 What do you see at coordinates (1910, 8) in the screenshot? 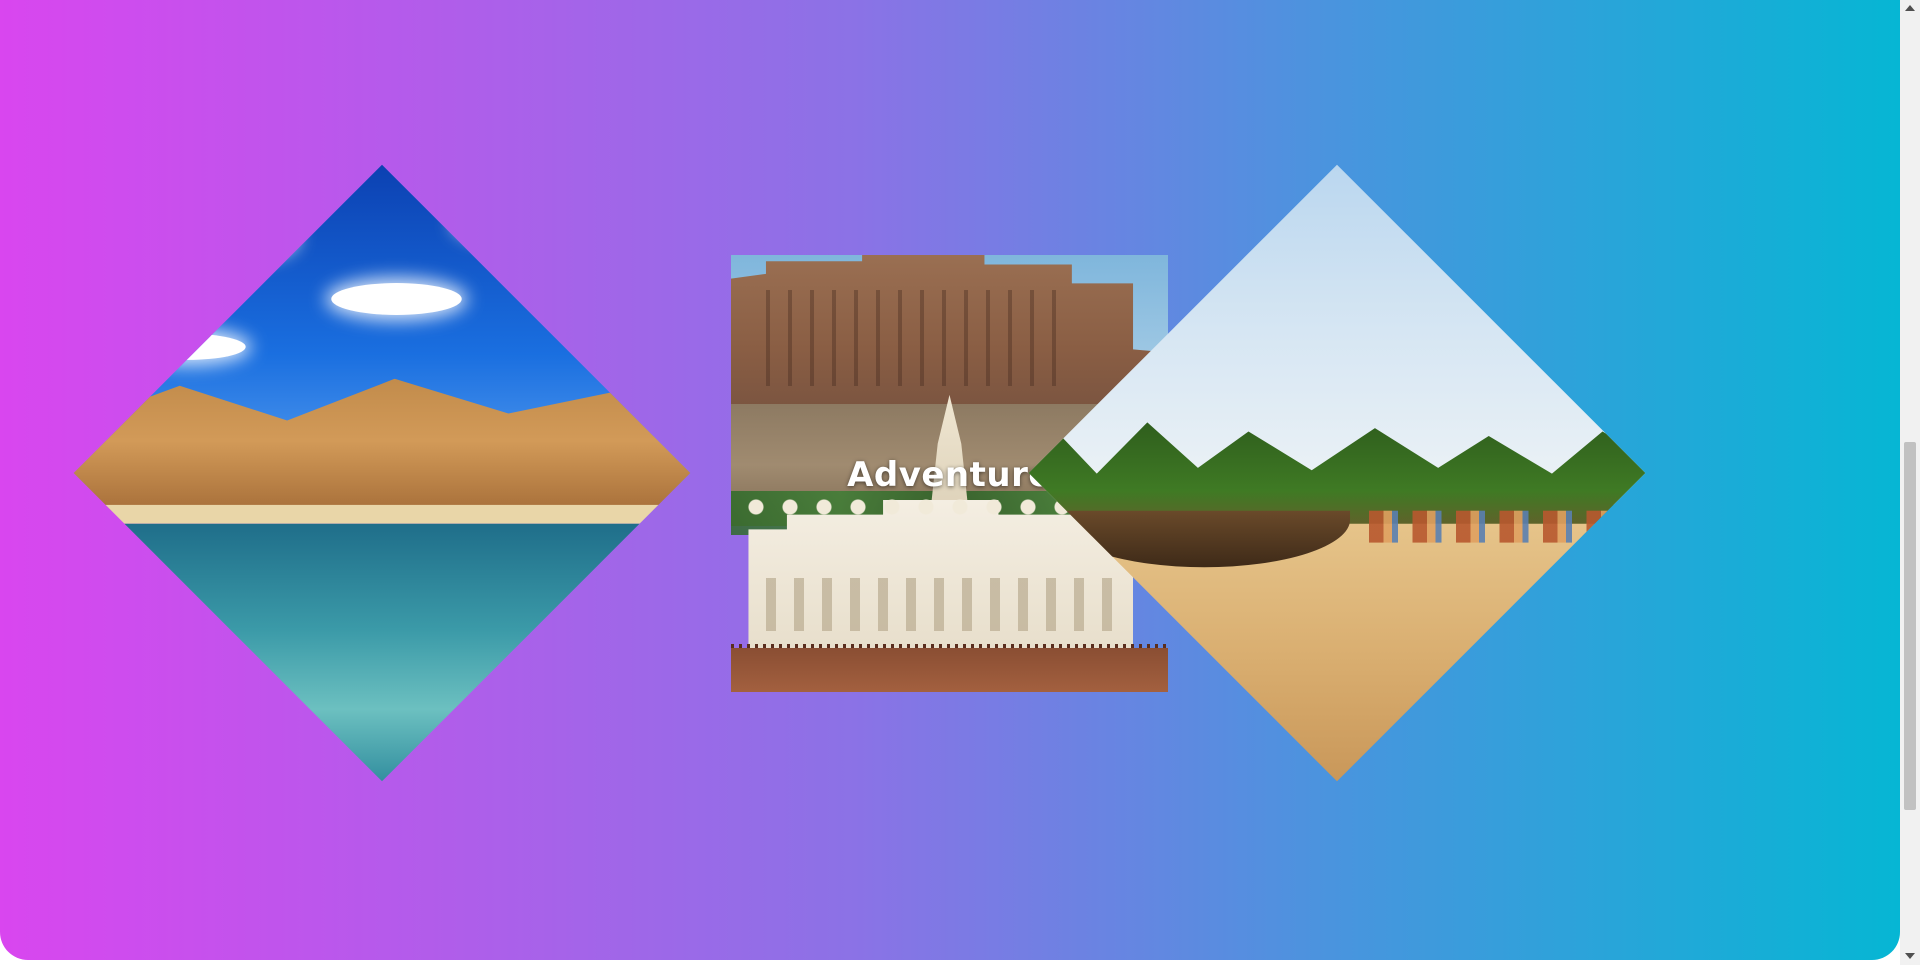
I see `scroll-up-arrow-icon` at bounding box center [1910, 8].